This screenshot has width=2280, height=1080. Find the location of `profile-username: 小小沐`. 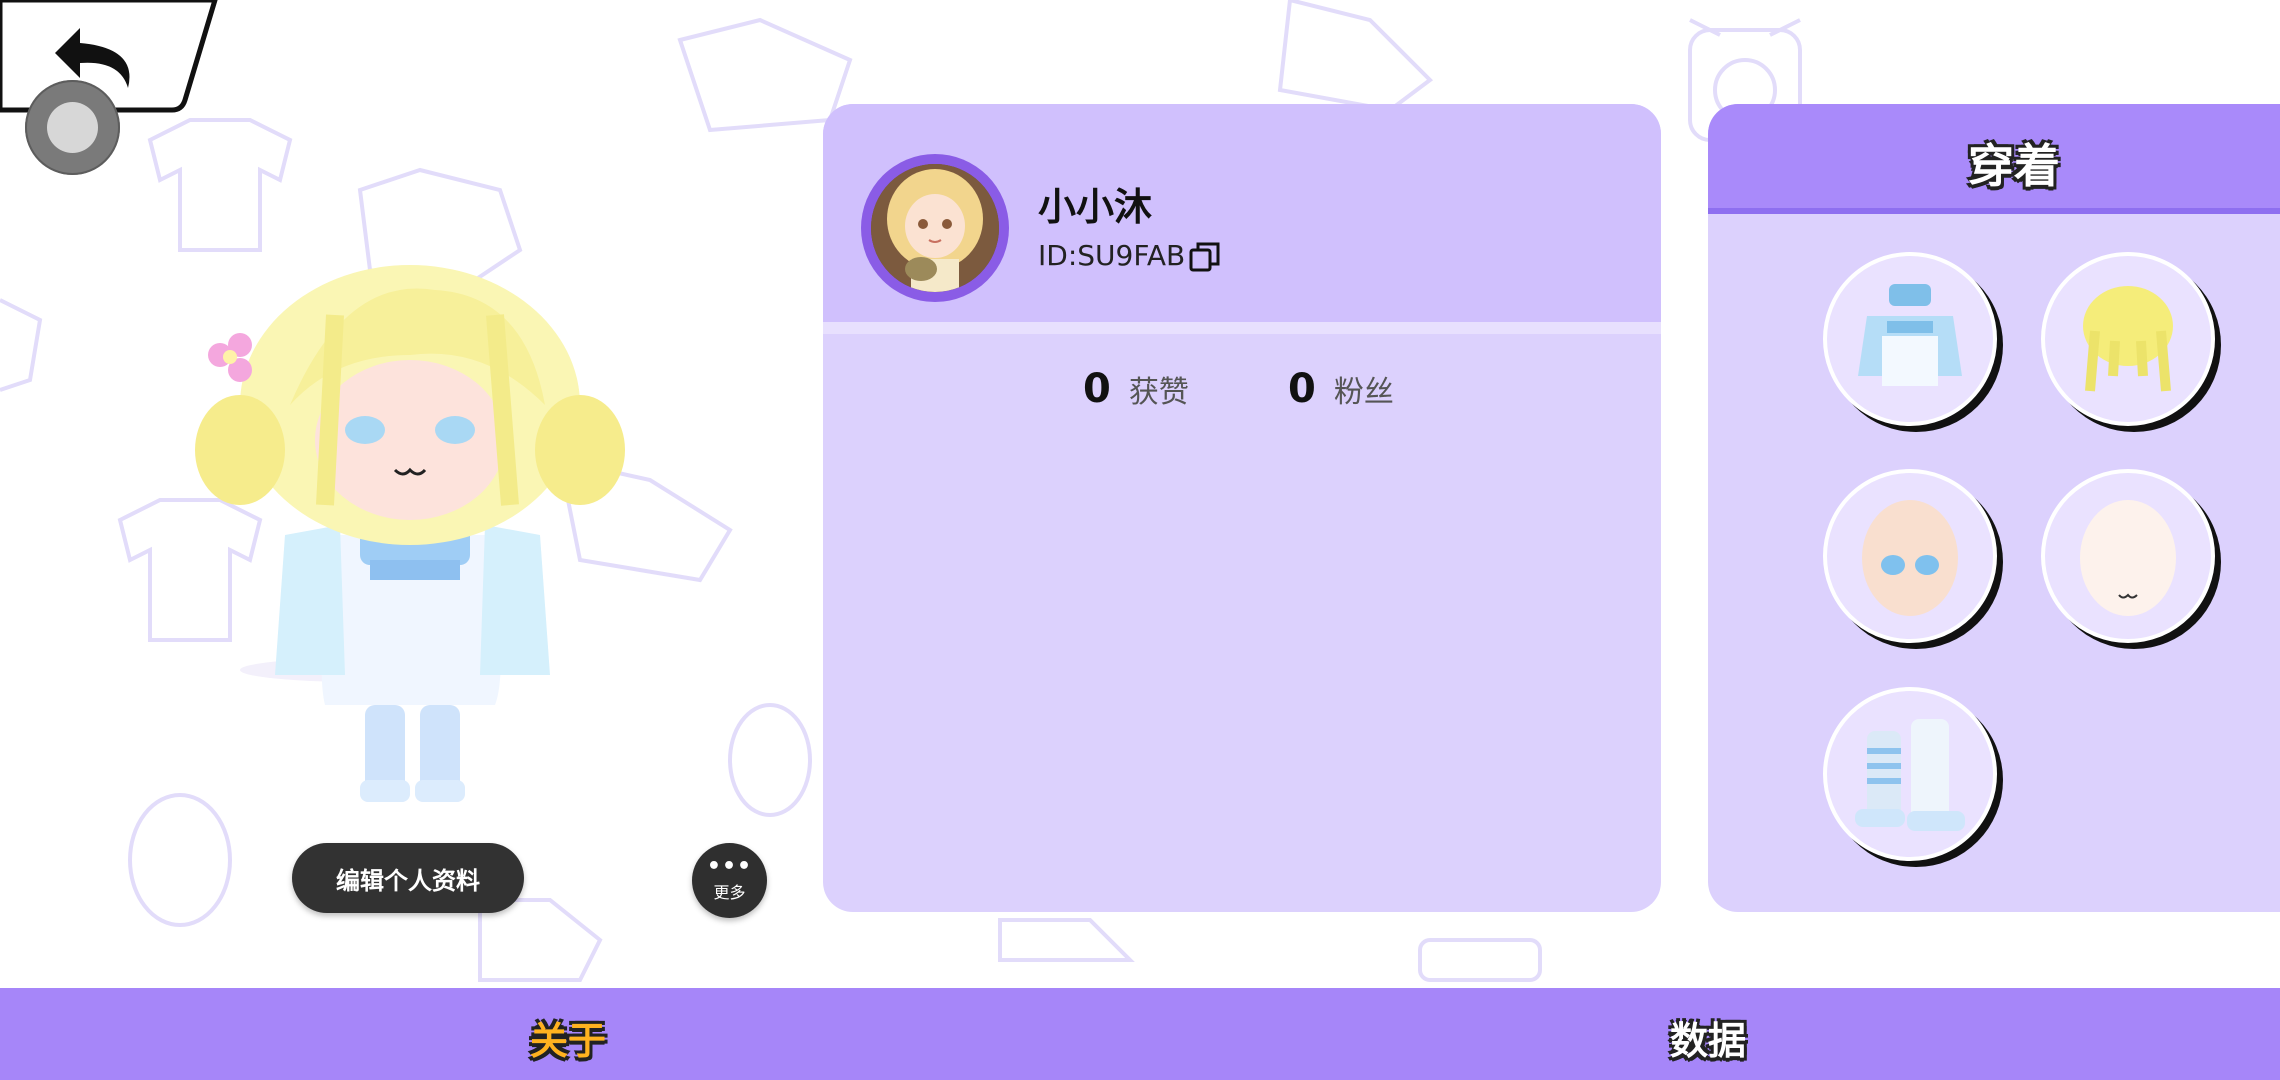

profile-username: 小小沐 is located at coordinates (1095, 207).